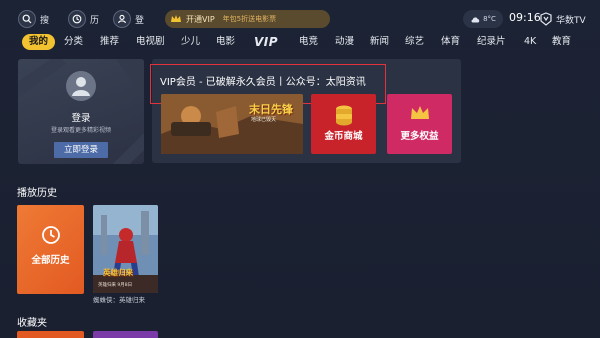  I want to click on spiderman-poster-artwork, so click(125, 249).